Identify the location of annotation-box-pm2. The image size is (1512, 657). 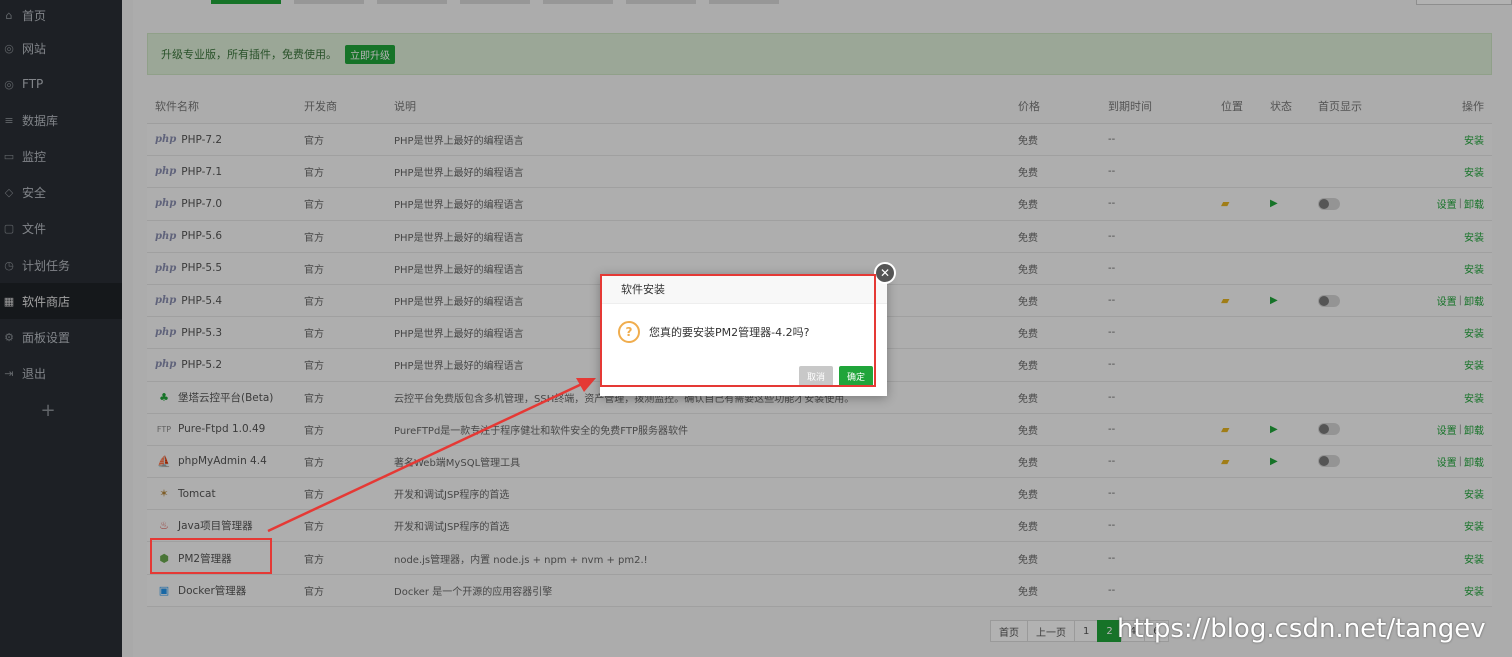
(211, 556).